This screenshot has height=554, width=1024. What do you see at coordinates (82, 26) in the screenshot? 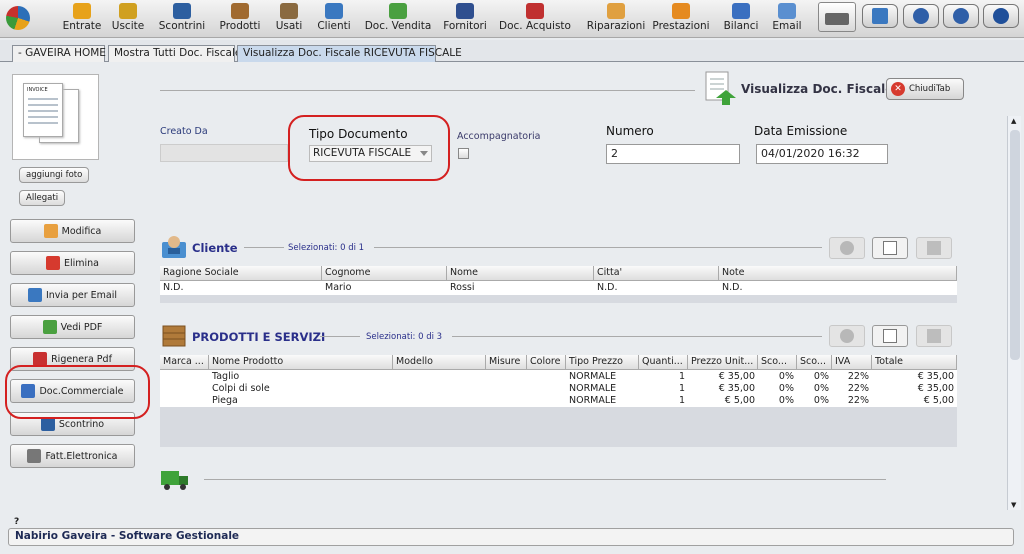
I see `toolbar-item-label: Entrate` at bounding box center [82, 26].